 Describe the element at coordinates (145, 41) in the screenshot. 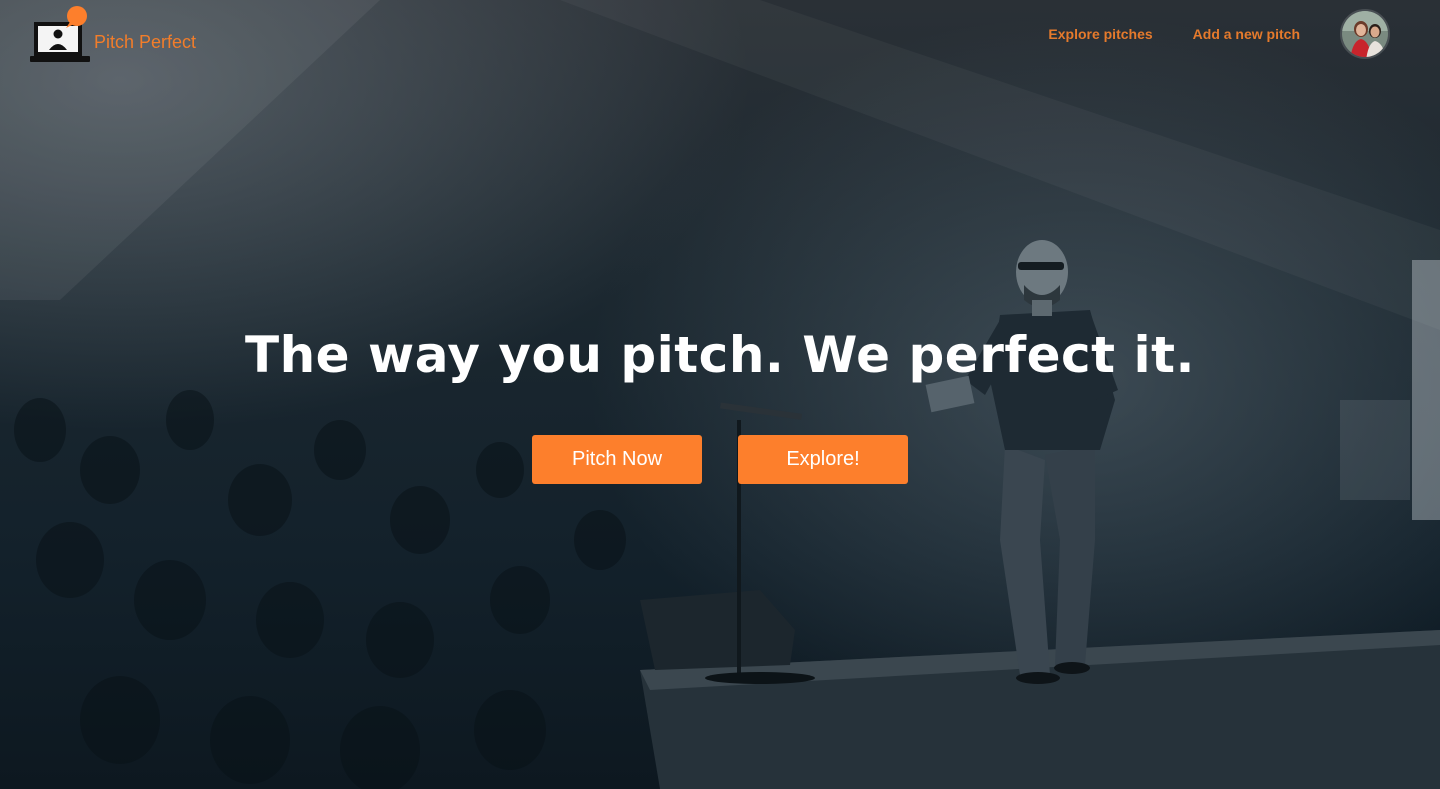

I see `brand-name: Pitch Perfect` at that location.